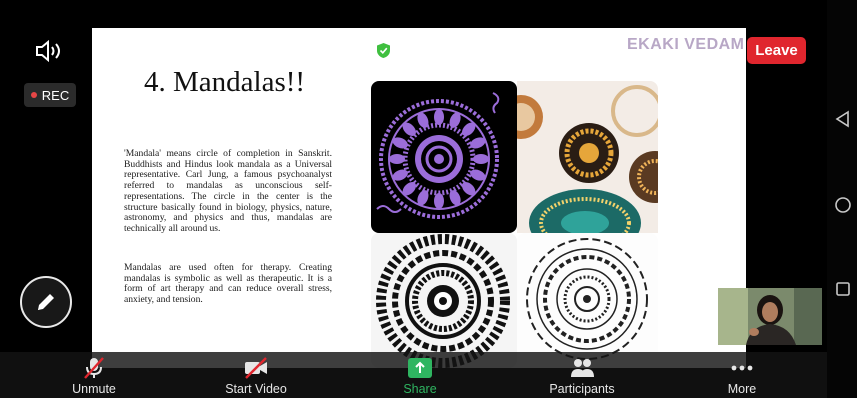  Describe the element at coordinates (843, 119) in the screenshot. I see `back-nav-icon` at that location.